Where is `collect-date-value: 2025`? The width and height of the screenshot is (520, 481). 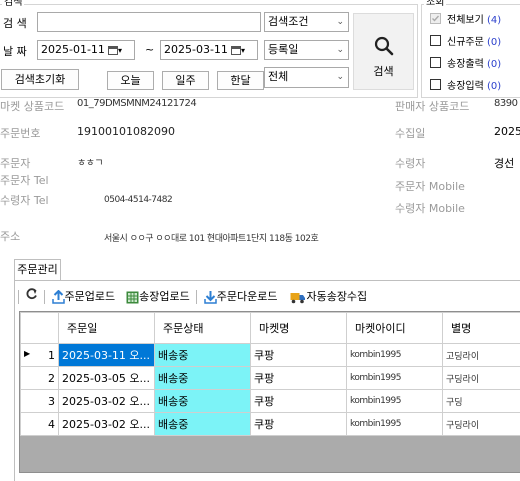
collect-date-value: 2025 is located at coordinates (507, 131).